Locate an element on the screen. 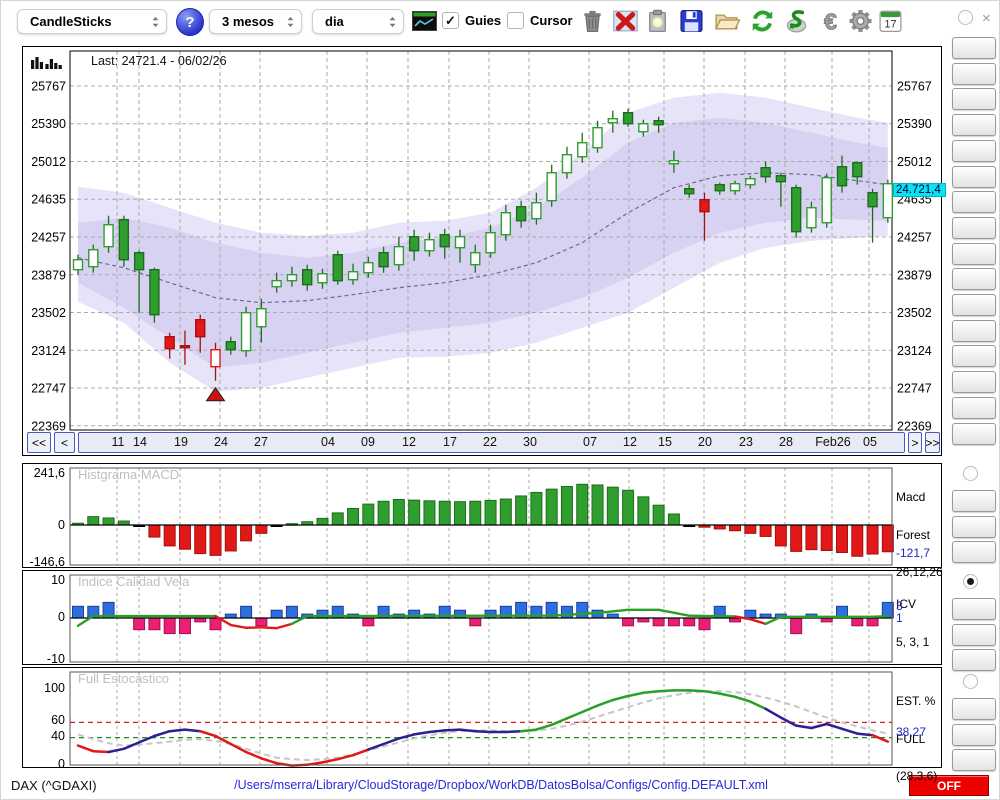 The image size is (1000, 800). macd-lines-percent-button: % is located at coordinates (975, 531).